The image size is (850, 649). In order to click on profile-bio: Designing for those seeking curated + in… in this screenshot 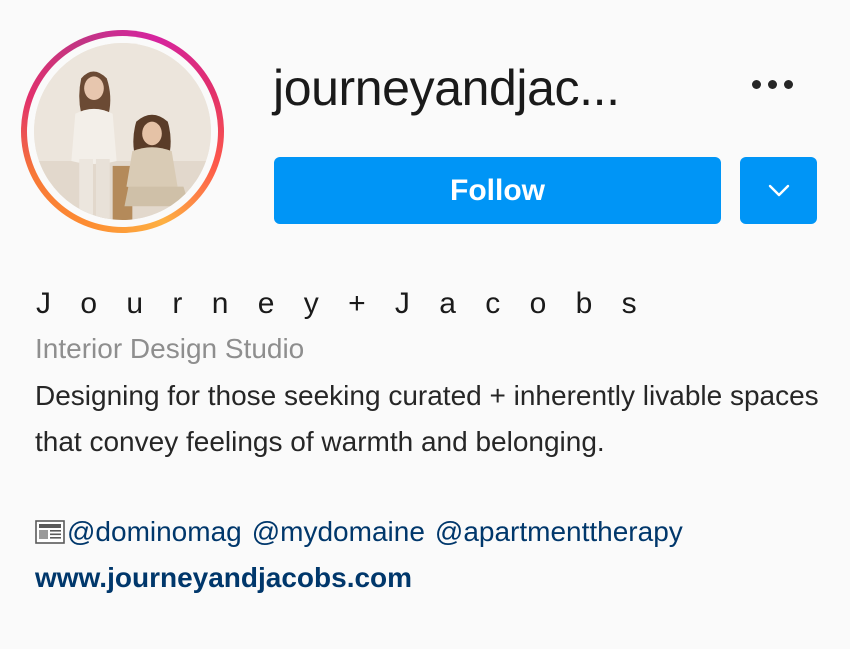, I will do `click(427, 418)`.